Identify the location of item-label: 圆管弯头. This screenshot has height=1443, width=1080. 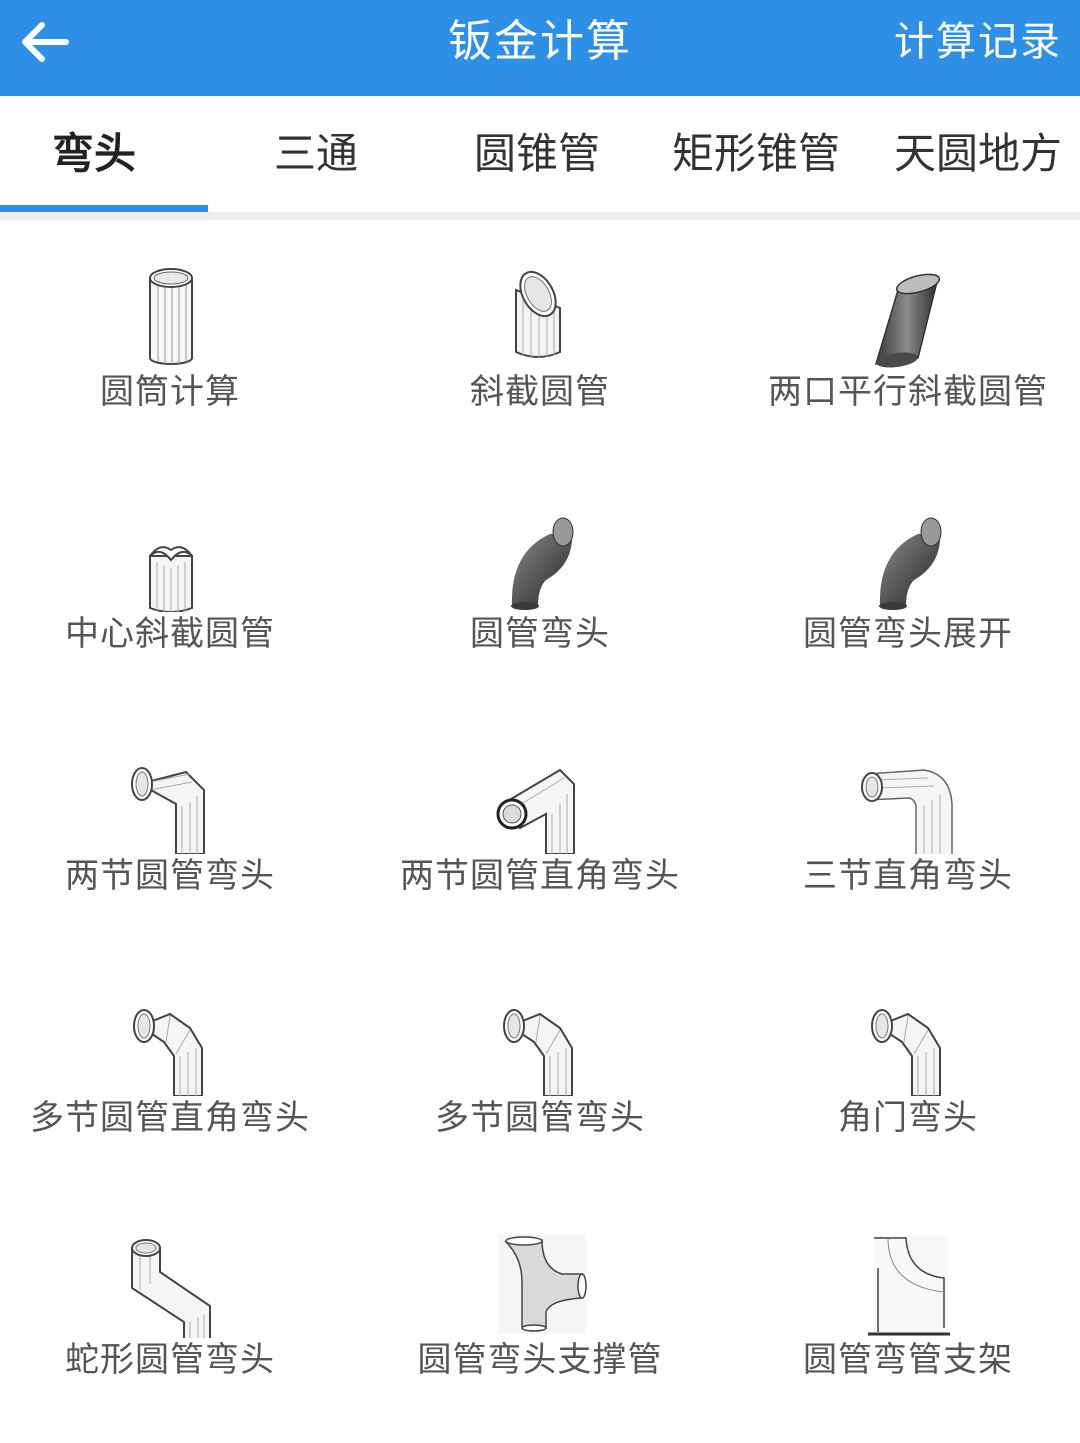
(540, 634).